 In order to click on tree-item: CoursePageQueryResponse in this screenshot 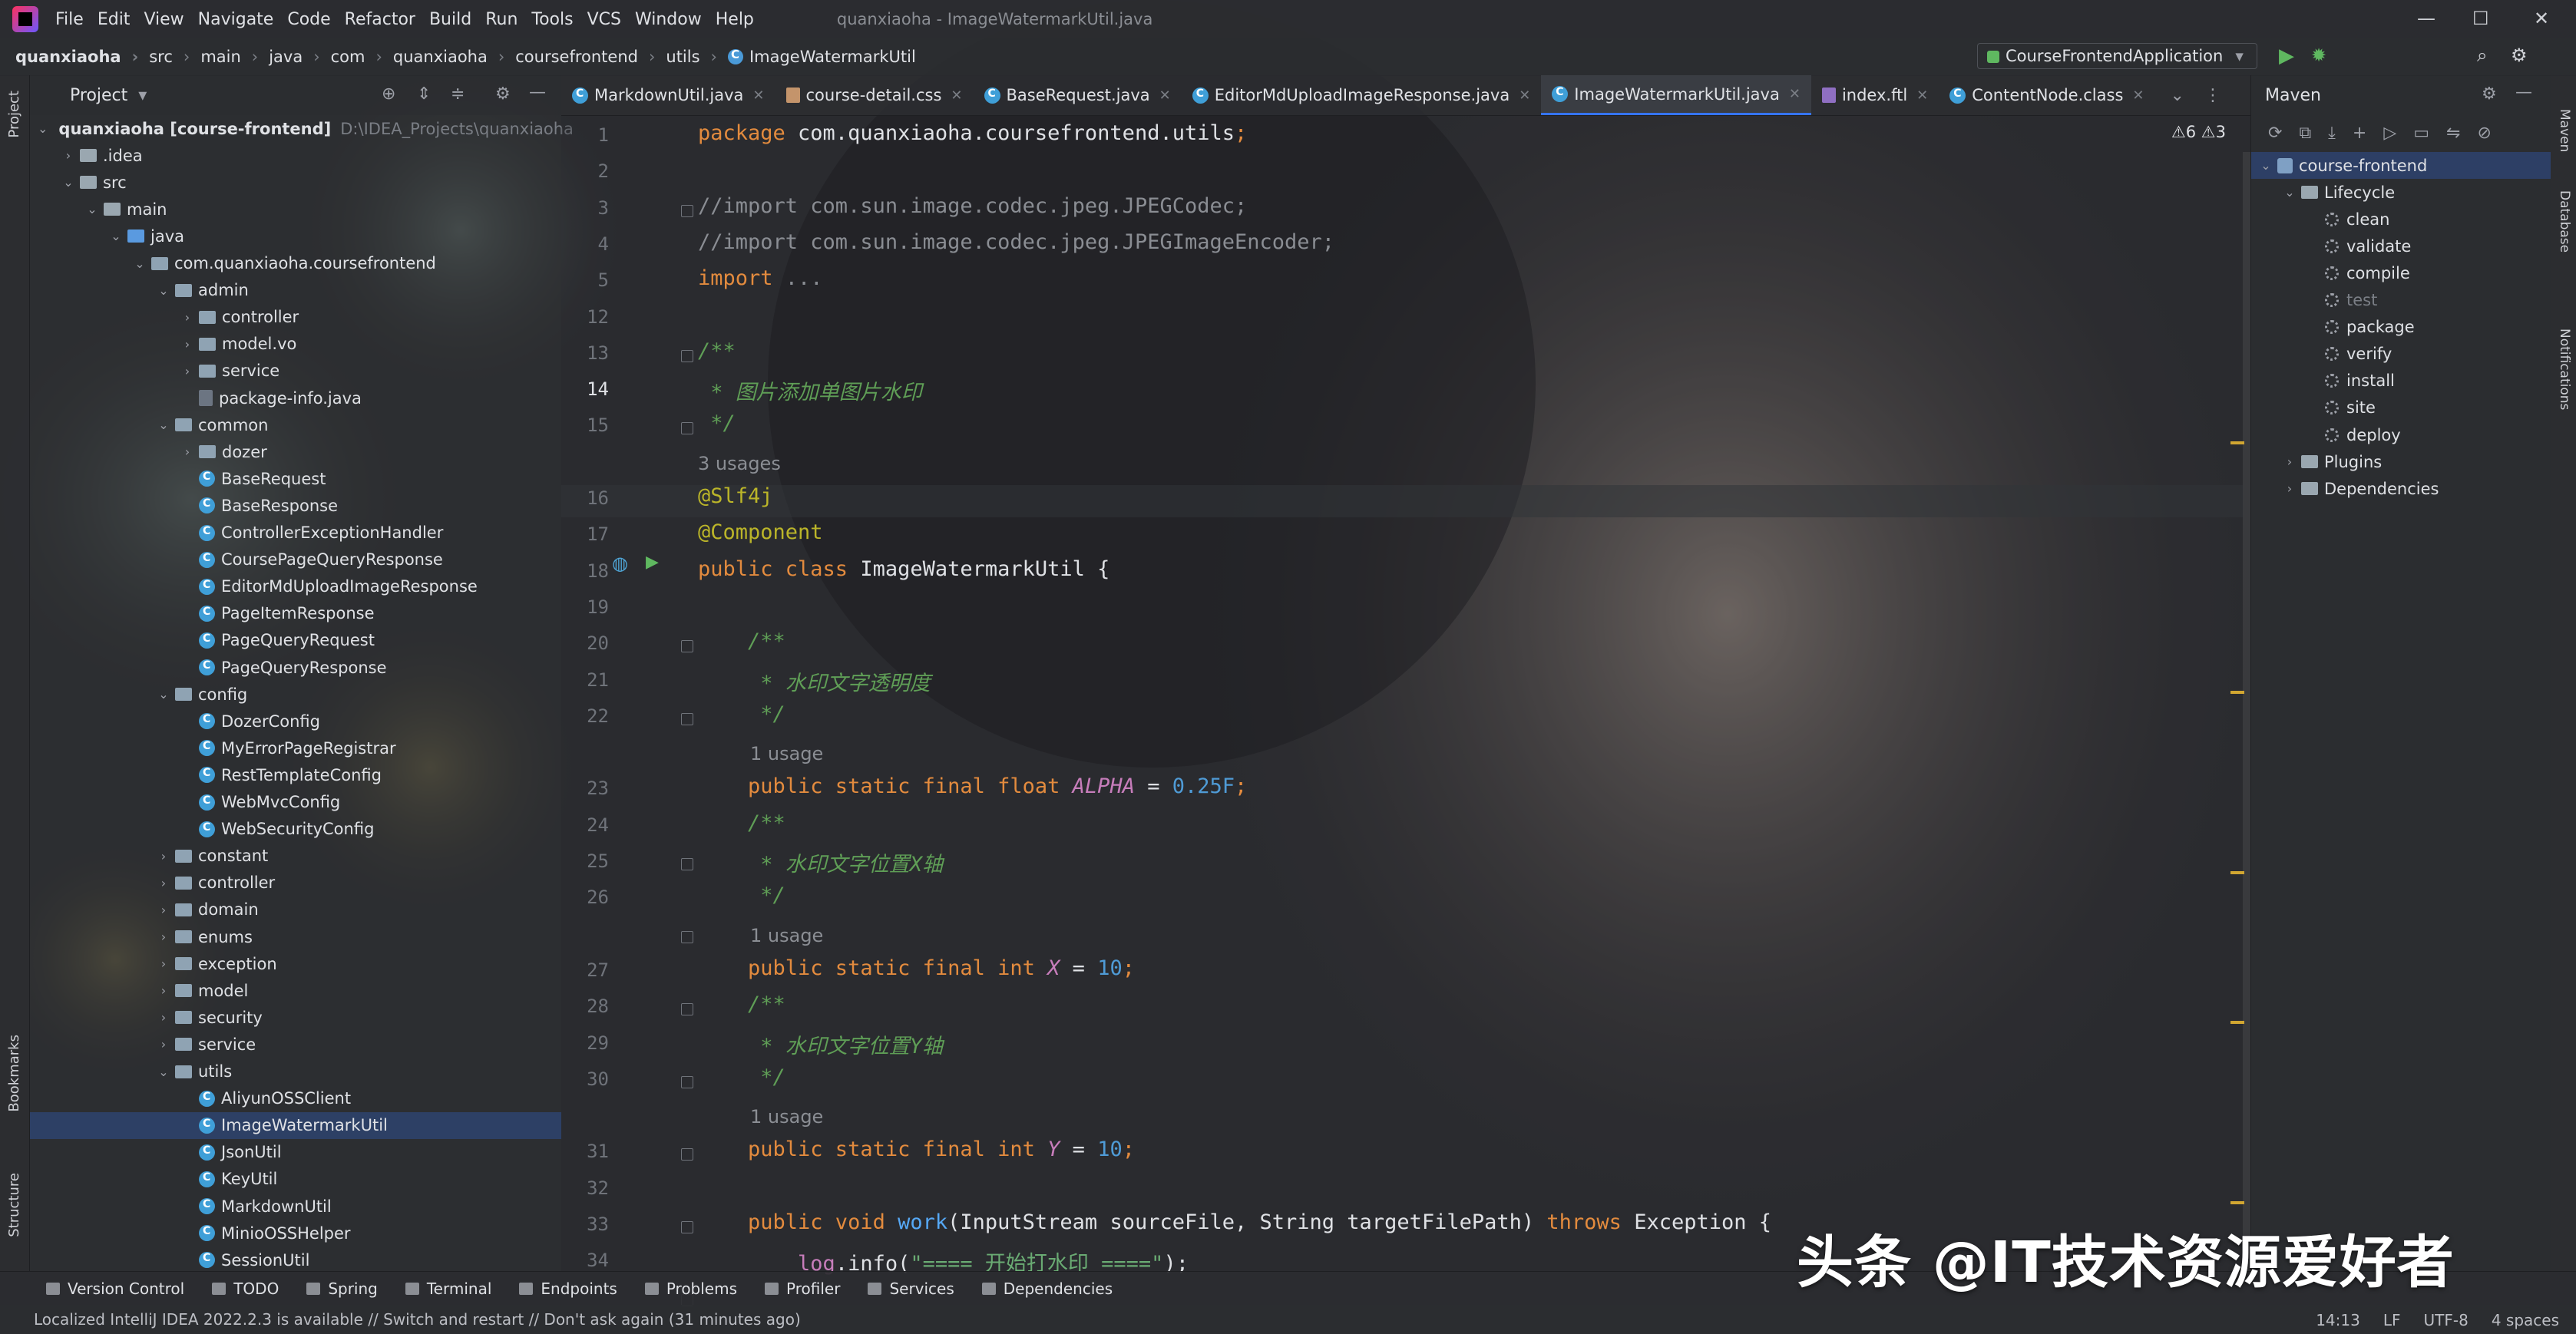, I will do `click(295, 559)`.